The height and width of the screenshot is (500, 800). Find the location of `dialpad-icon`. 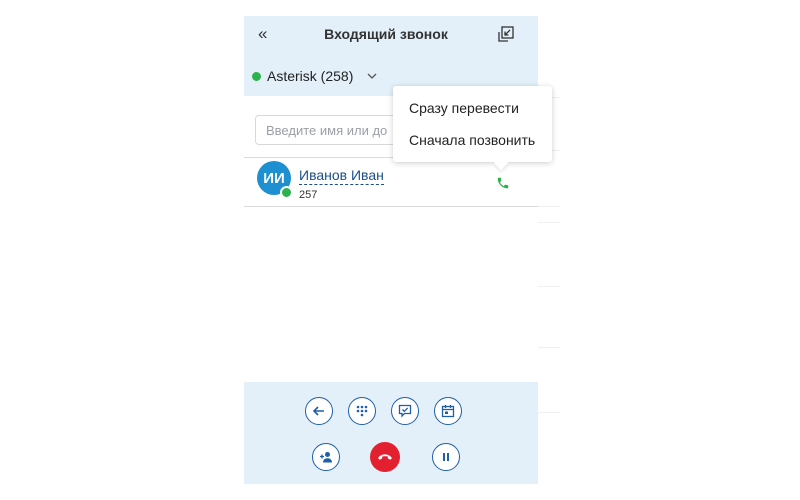

dialpad-icon is located at coordinates (362, 411).